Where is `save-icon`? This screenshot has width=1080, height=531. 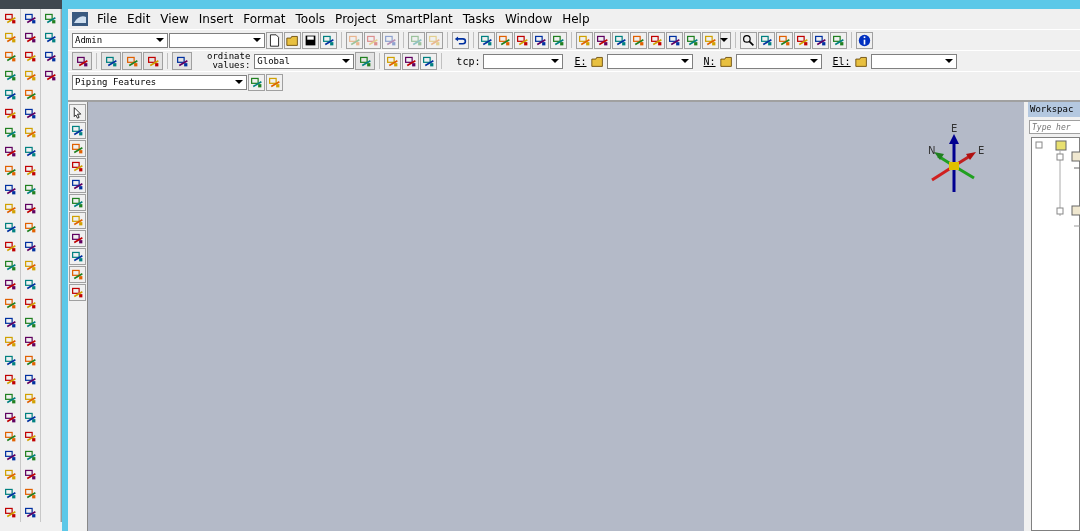 save-icon is located at coordinates (310, 40).